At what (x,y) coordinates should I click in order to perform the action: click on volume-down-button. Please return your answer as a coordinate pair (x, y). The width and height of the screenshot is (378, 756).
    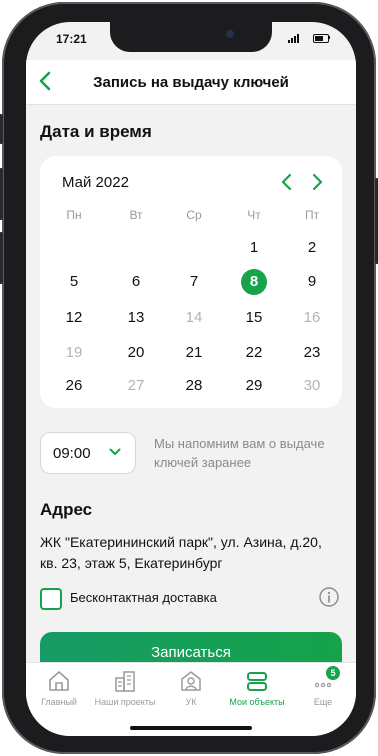
    Looking at the image, I should click on (1, 258).